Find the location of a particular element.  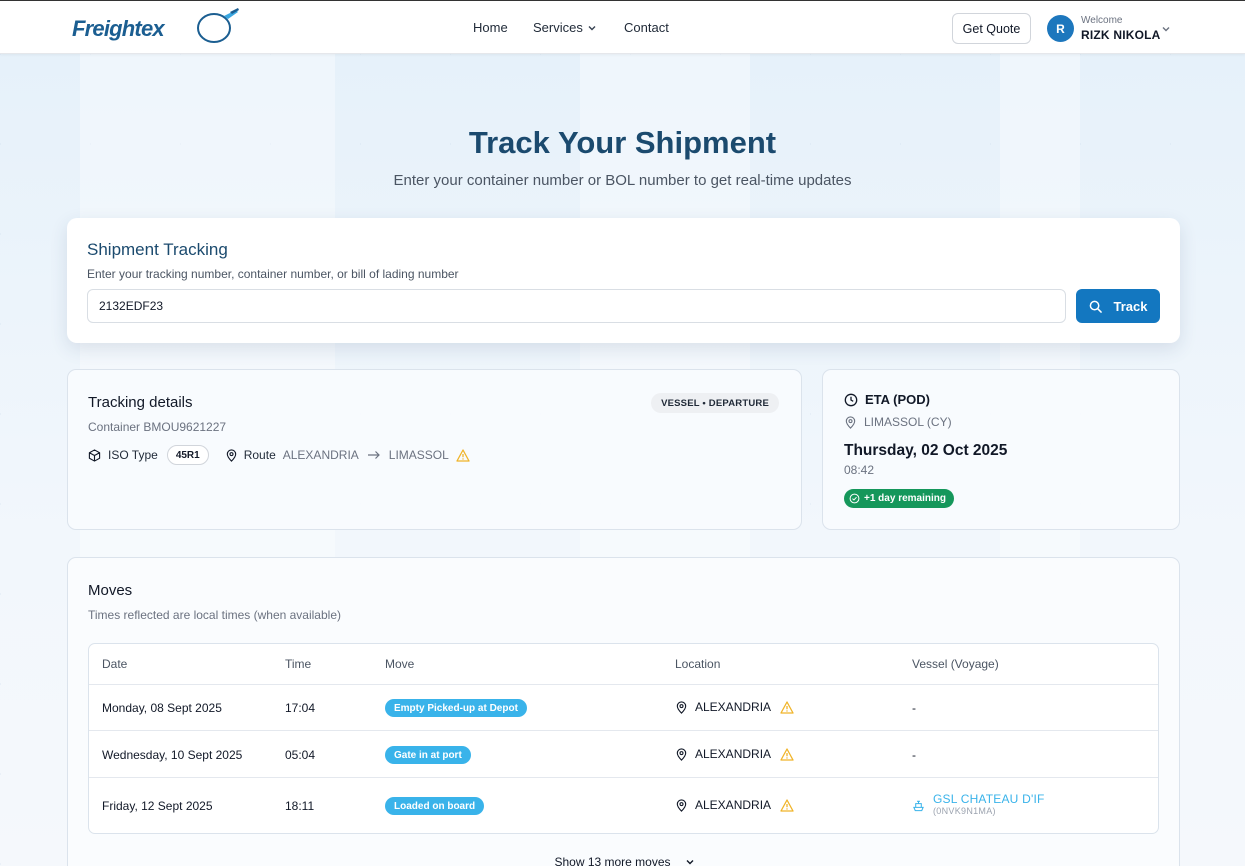

eta-location-row: LIMASSOL (CY) is located at coordinates (898, 422).